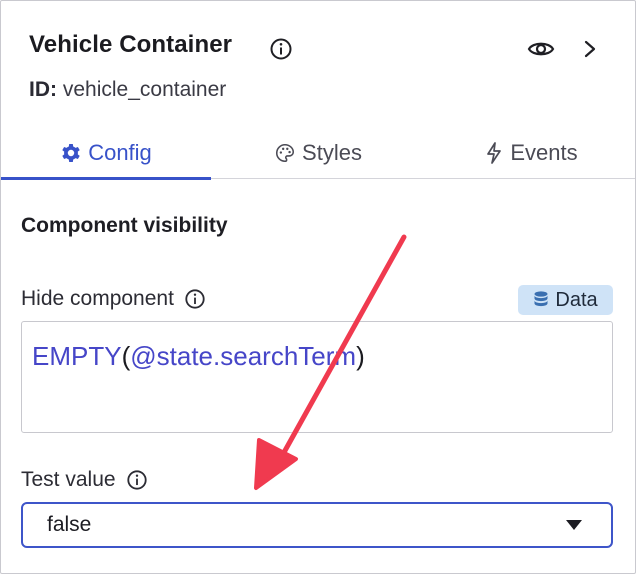 The image size is (636, 574). What do you see at coordinates (69, 524) in the screenshot?
I see `test-value-selected: false` at bounding box center [69, 524].